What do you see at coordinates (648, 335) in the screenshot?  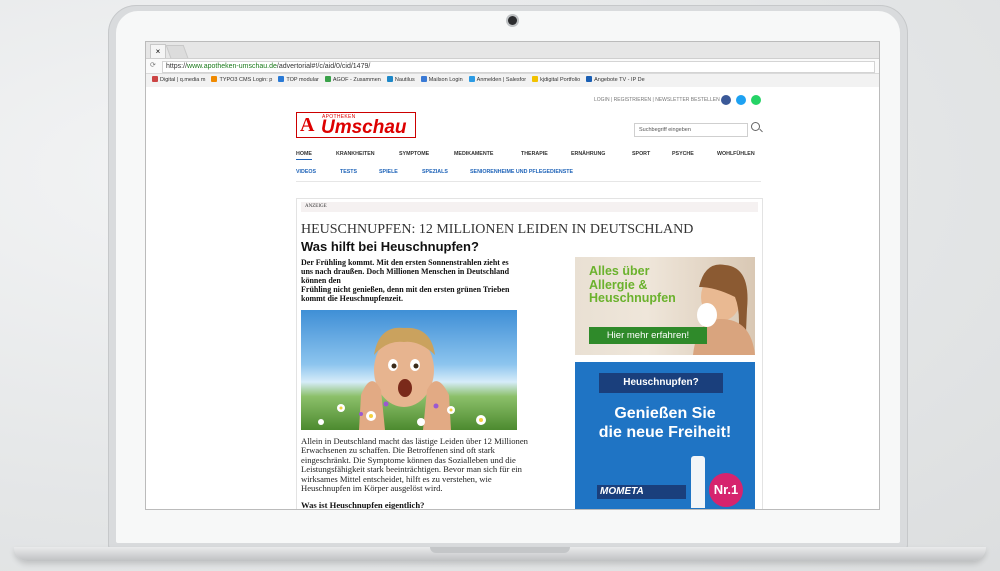 I see `learn-more-button: Hier mehr erfahren!` at bounding box center [648, 335].